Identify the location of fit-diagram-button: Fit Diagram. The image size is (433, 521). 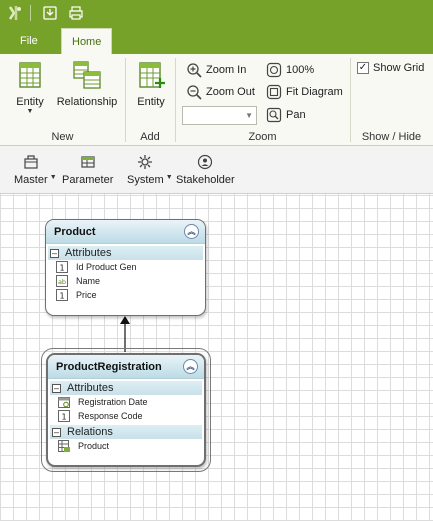
(304, 92).